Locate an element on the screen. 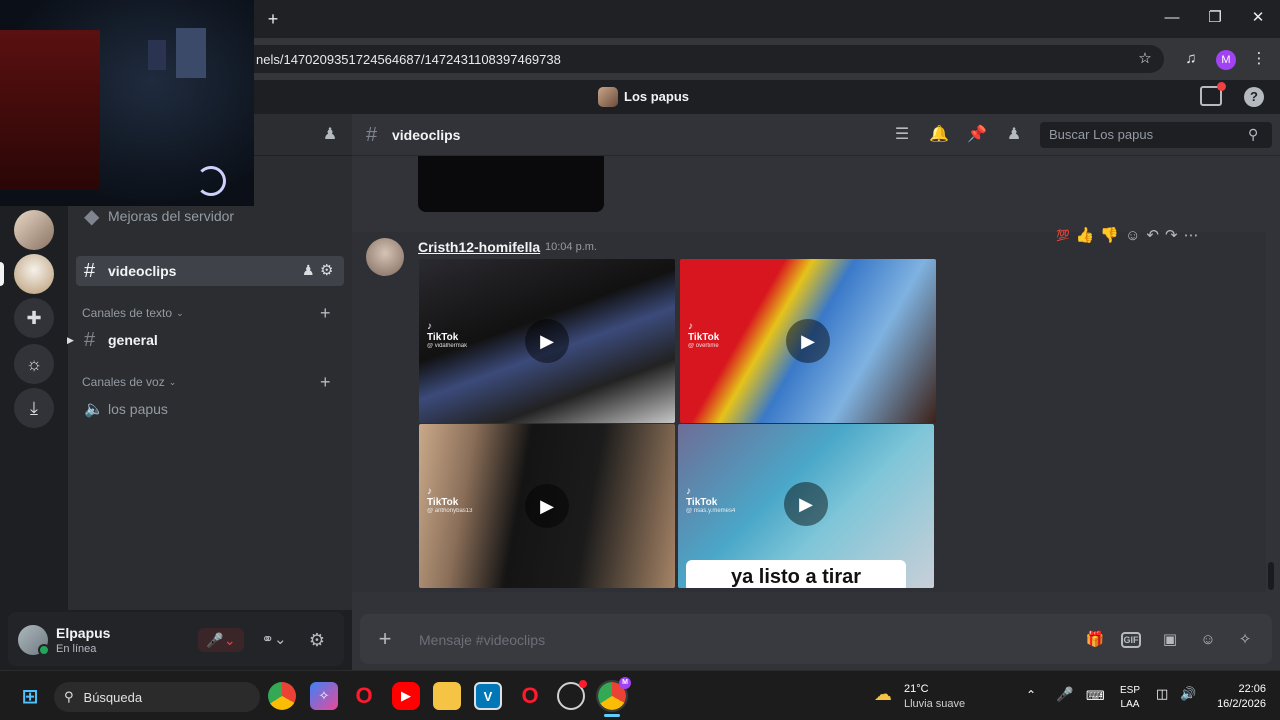 The image size is (1280, 720). vegas-taskbar-icon: V is located at coordinates (488, 696).